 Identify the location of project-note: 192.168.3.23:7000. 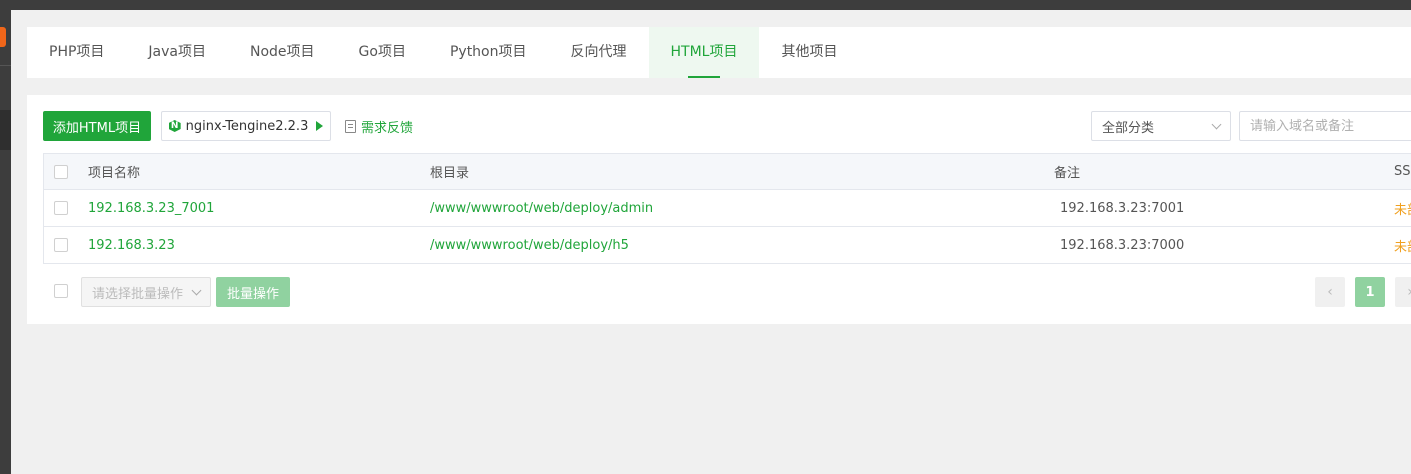
(1119, 245).